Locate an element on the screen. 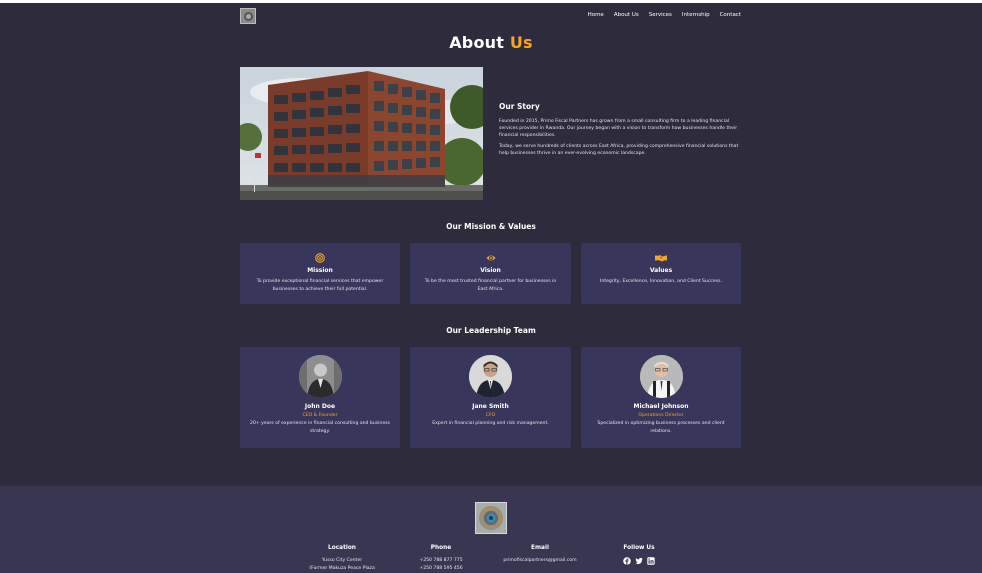  member-name: Michael Johnson is located at coordinates (661, 406).